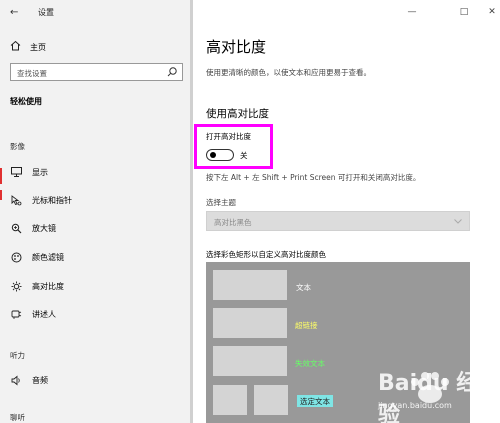 The image size is (500, 423). What do you see at coordinates (236, 47) in the screenshot?
I see `page-title: 高对比度` at bounding box center [236, 47].